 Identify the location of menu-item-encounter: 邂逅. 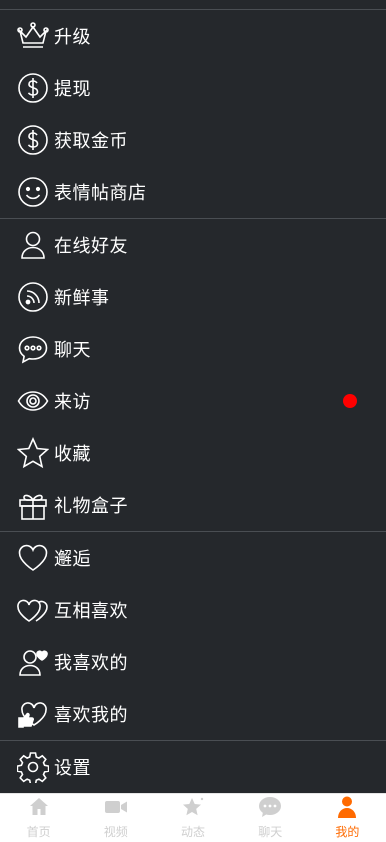
(193, 558).